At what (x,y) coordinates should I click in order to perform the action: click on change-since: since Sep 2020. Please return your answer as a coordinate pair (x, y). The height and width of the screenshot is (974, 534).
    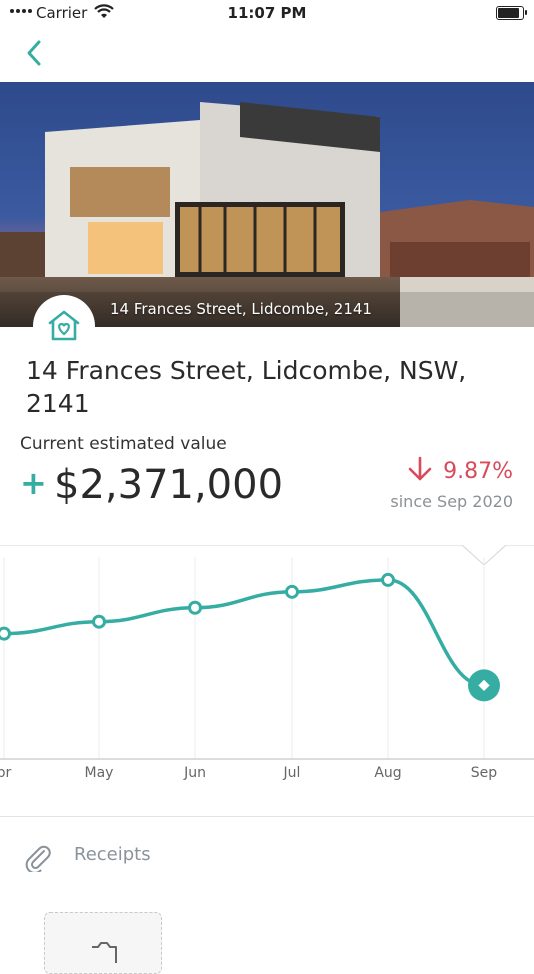
    Looking at the image, I should click on (451, 501).